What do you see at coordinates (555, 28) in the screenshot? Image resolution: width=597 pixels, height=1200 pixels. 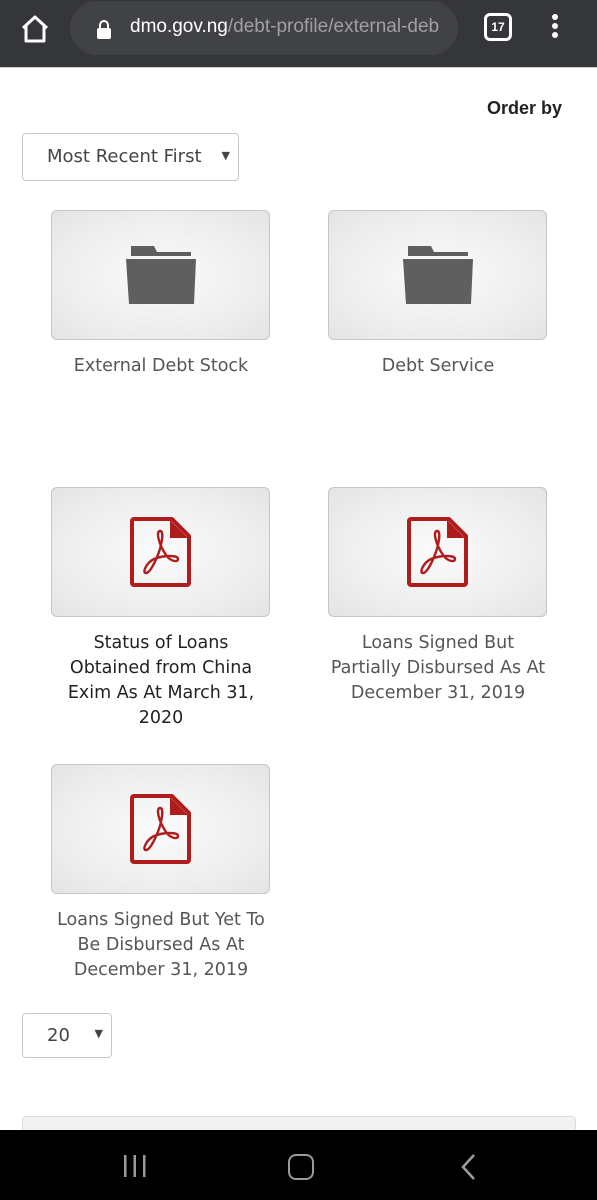 I see `more-vert-icon` at bounding box center [555, 28].